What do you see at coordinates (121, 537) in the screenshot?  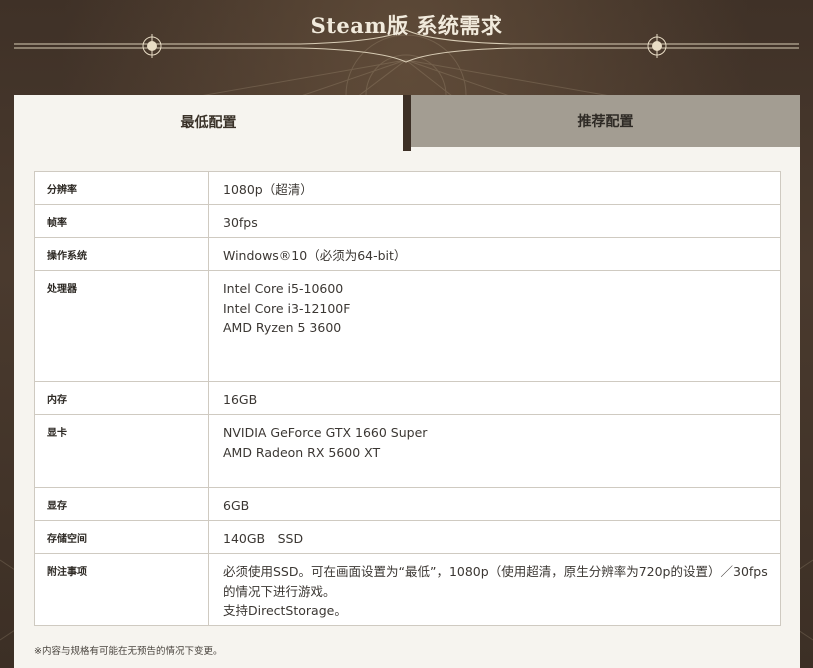 I see `spec-label-storage: 存储空间` at bounding box center [121, 537].